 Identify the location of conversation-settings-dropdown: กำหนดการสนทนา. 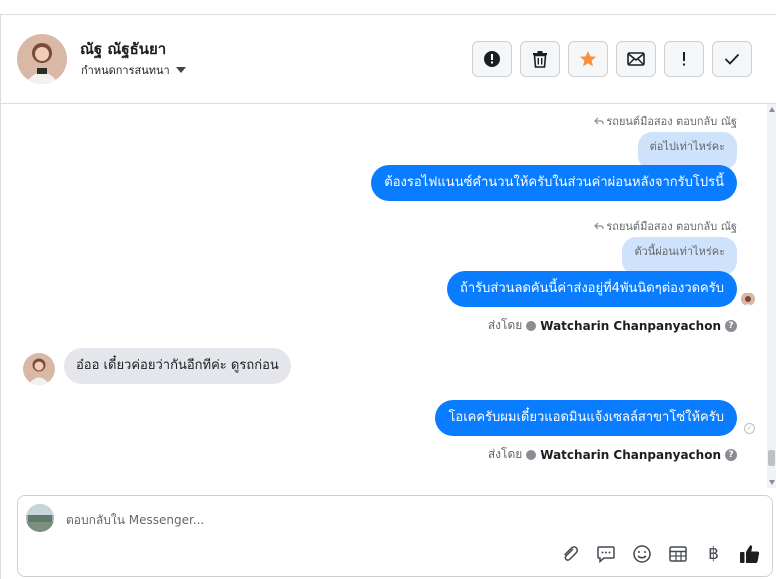
(133, 70).